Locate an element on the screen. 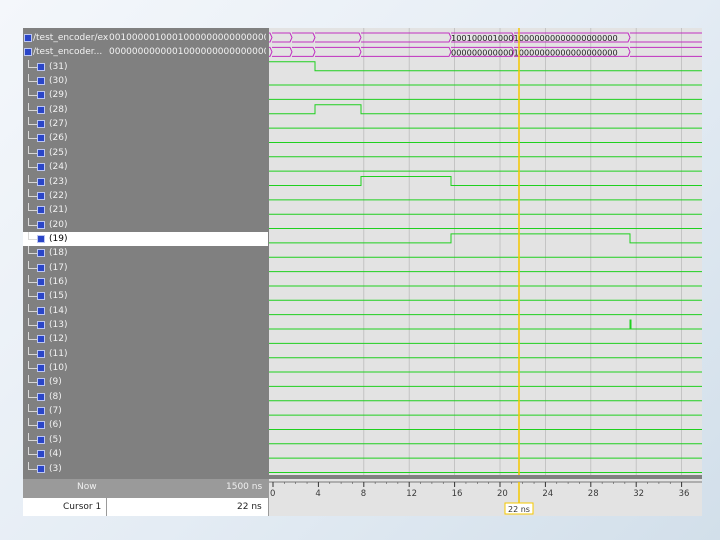 Image resolution: width=720 pixels, height=540 pixels. signal-row: (12) is located at coordinates (65, 339).